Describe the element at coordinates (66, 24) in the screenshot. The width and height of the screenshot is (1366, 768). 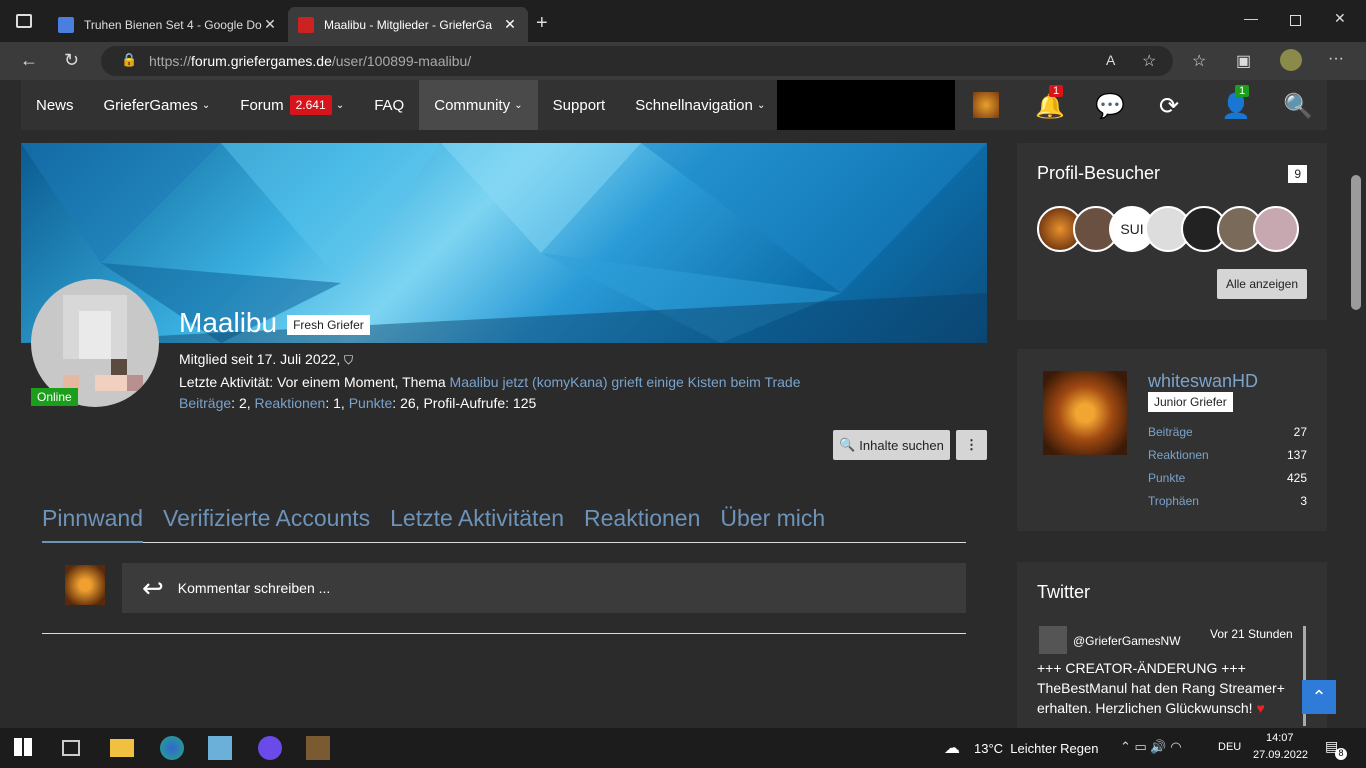
I see `google-docs-icon` at that location.